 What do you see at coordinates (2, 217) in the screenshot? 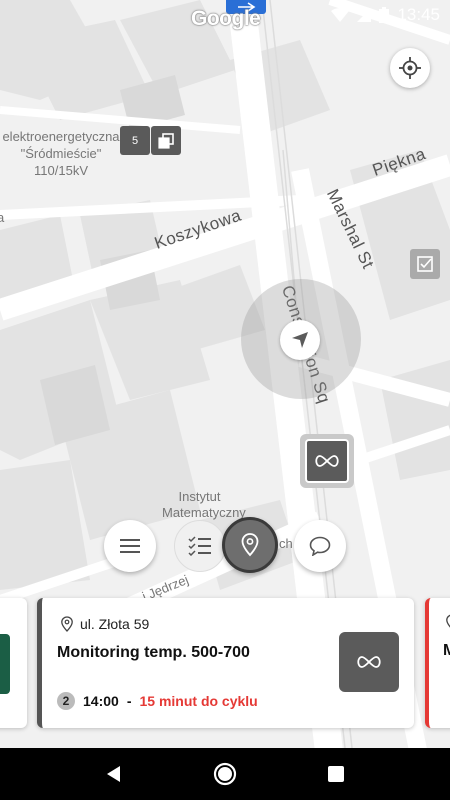
I see `map-label-fragment-a: a` at bounding box center [2, 217].